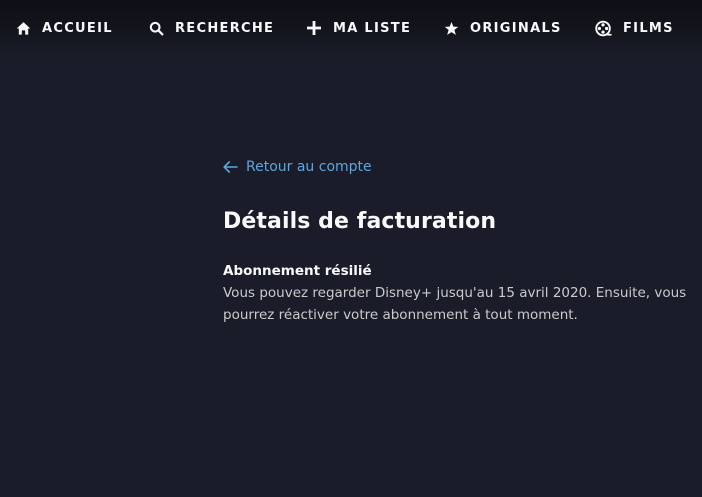  Describe the element at coordinates (225, 28) in the screenshot. I see `nav-item-label: RECHERCHE` at that location.